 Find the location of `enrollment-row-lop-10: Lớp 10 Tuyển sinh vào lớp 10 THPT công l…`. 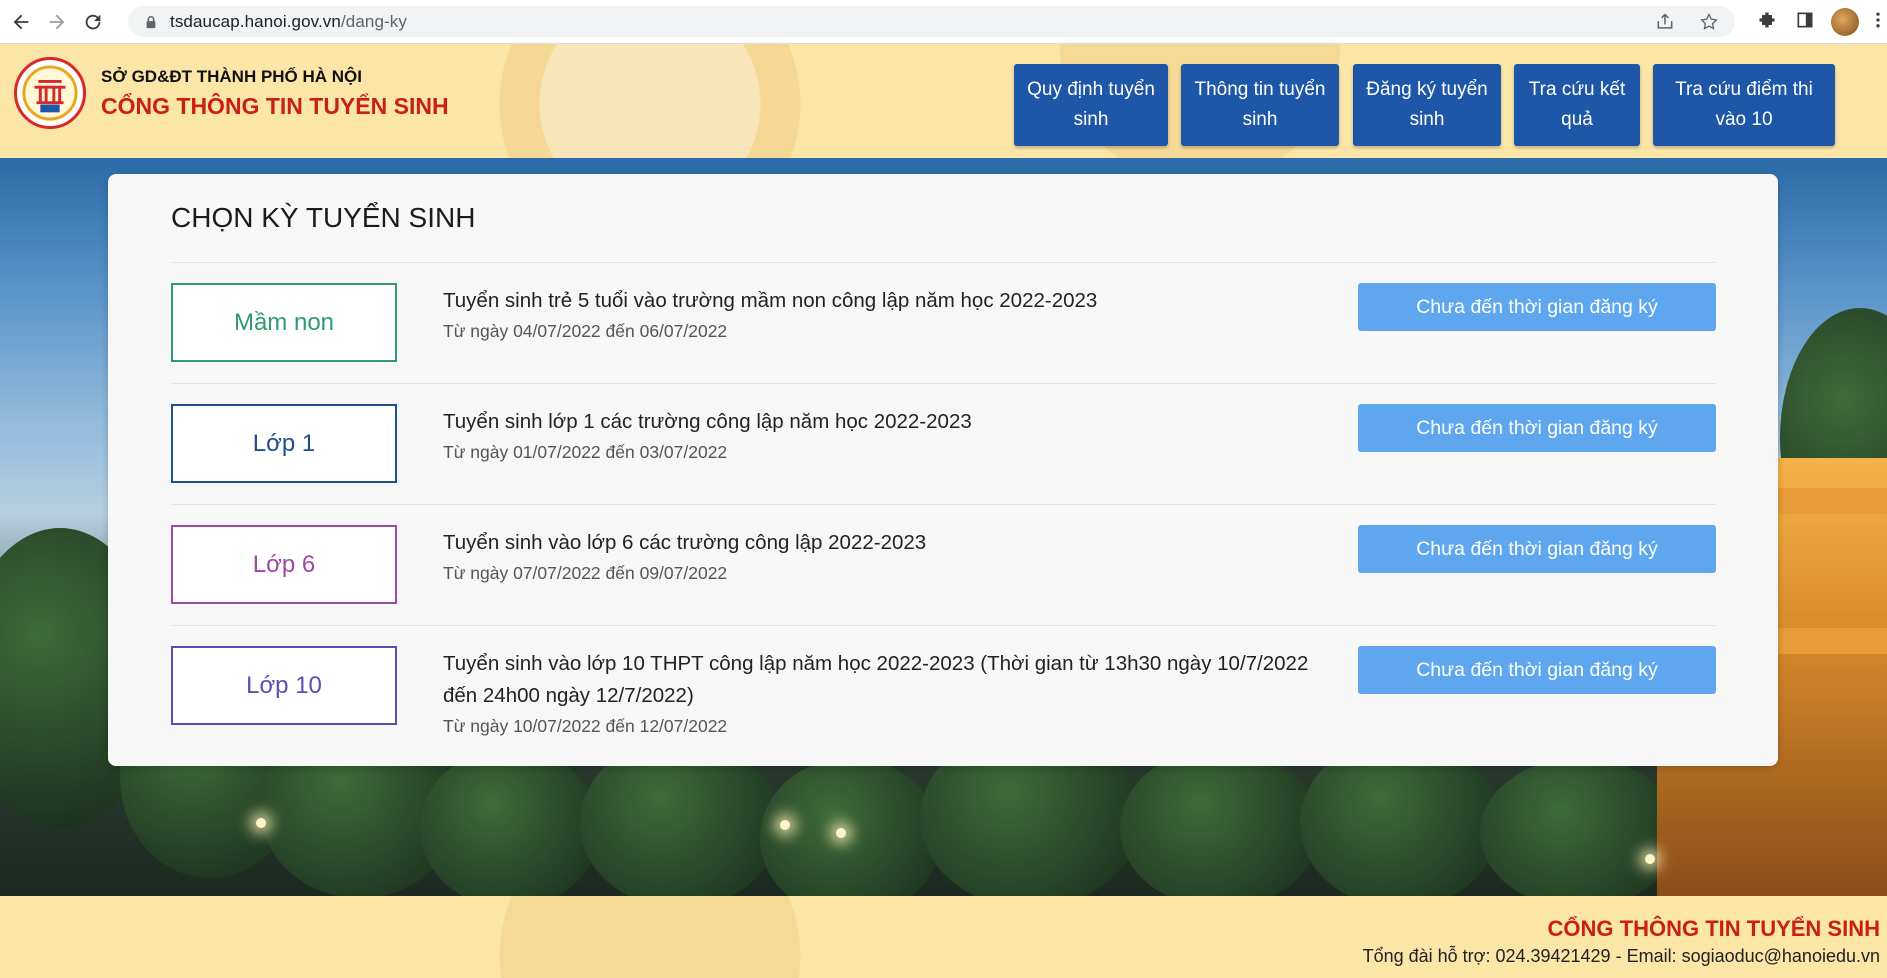

enrollment-row-lop-10: Lớp 10 Tuyển sinh vào lớp 10 THPT công l… is located at coordinates (943, 690).